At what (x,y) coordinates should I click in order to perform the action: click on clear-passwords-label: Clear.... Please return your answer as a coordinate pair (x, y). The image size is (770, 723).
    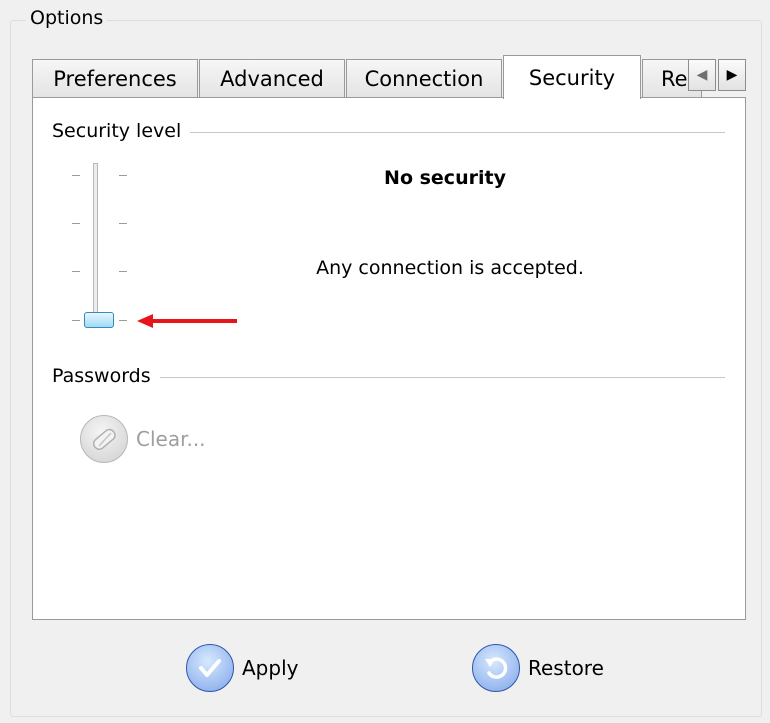
    Looking at the image, I should click on (171, 439).